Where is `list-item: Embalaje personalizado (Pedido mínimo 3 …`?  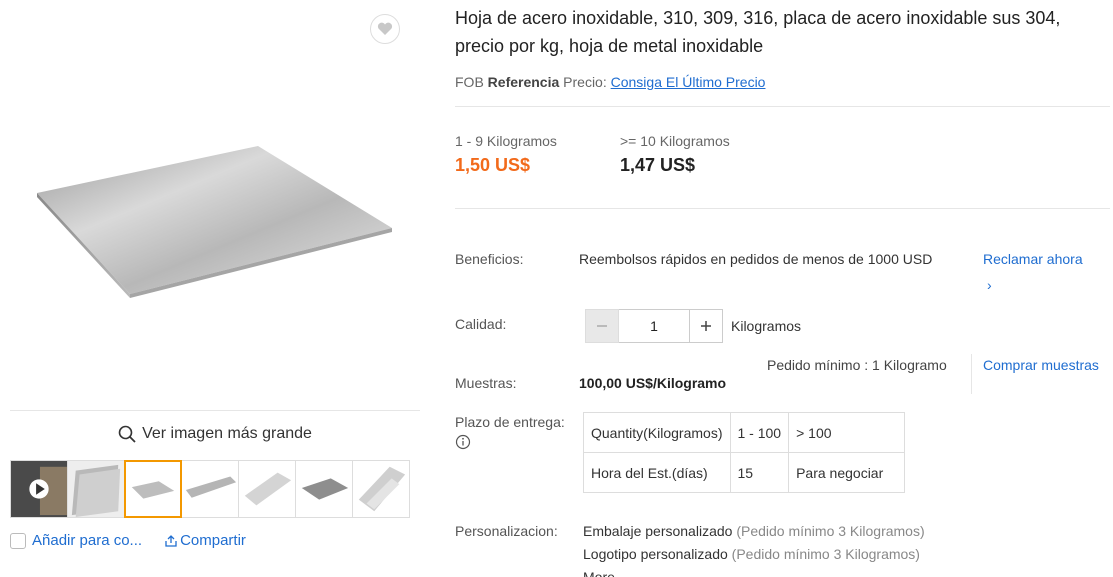 list-item: Embalaje personalizado (Pedido mínimo 3 … is located at coordinates (754, 531).